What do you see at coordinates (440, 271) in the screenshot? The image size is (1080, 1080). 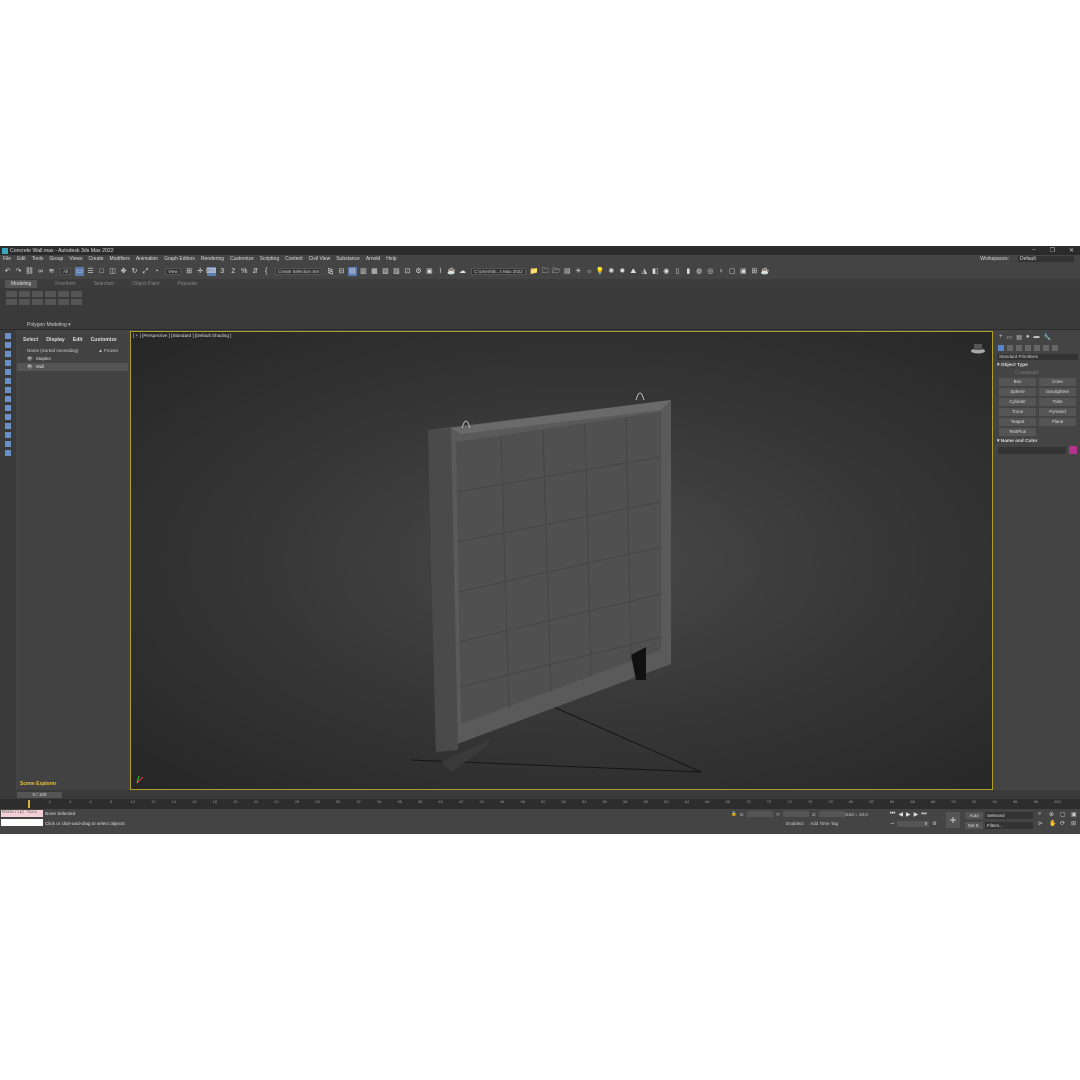 I see `render-production-icon: ⌇` at bounding box center [440, 271].